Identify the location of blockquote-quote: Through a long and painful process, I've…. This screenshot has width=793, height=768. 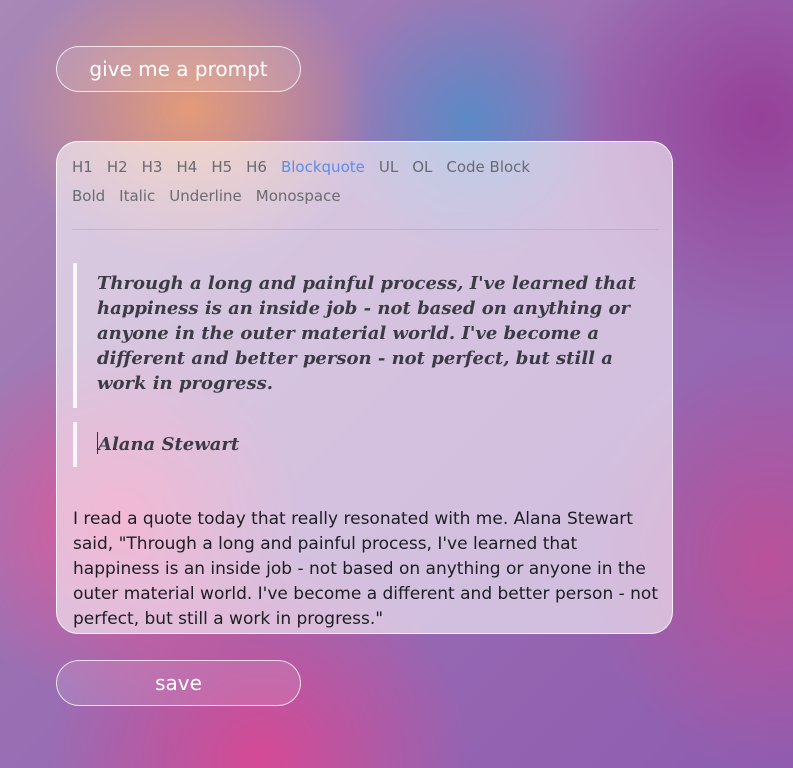
(363, 335).